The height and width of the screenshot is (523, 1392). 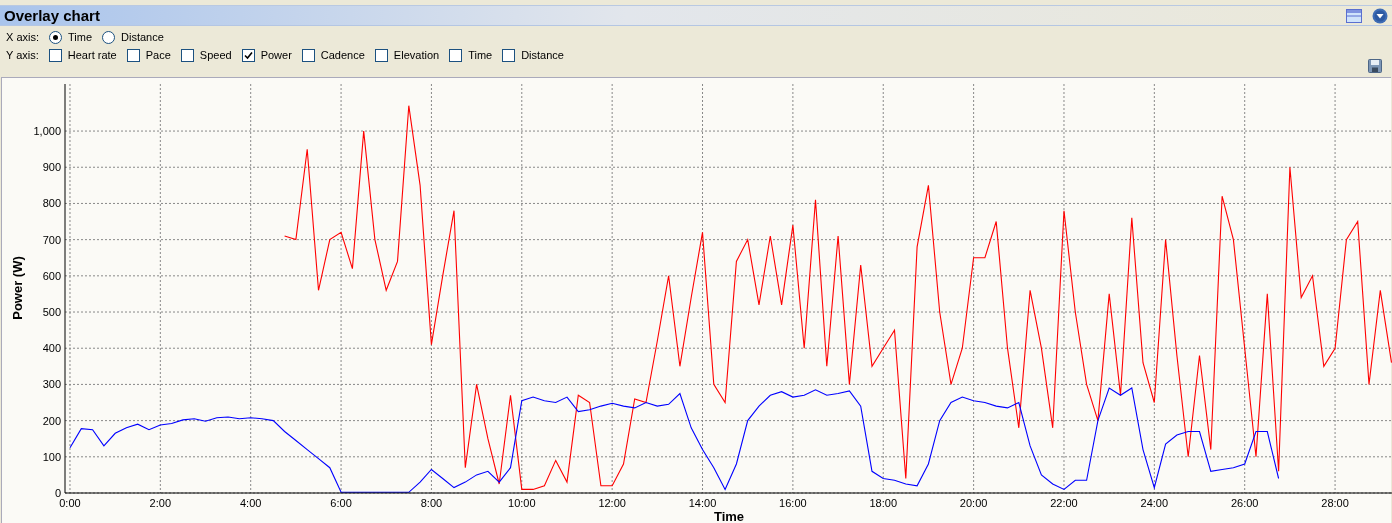 I want to click on x-tick-label: 16:00, so click(x=793, y=503).